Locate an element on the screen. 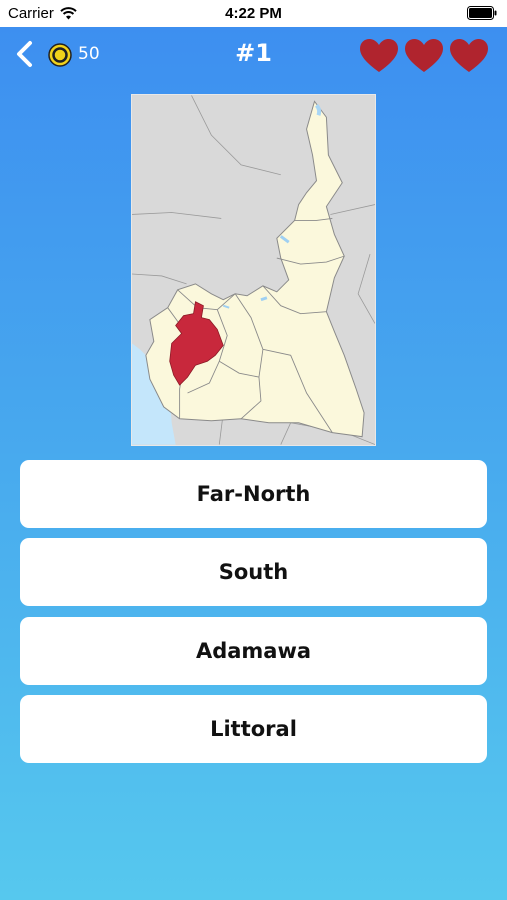  status-bar: Carrier 4:22 PM is located at coordinates (253, 13).